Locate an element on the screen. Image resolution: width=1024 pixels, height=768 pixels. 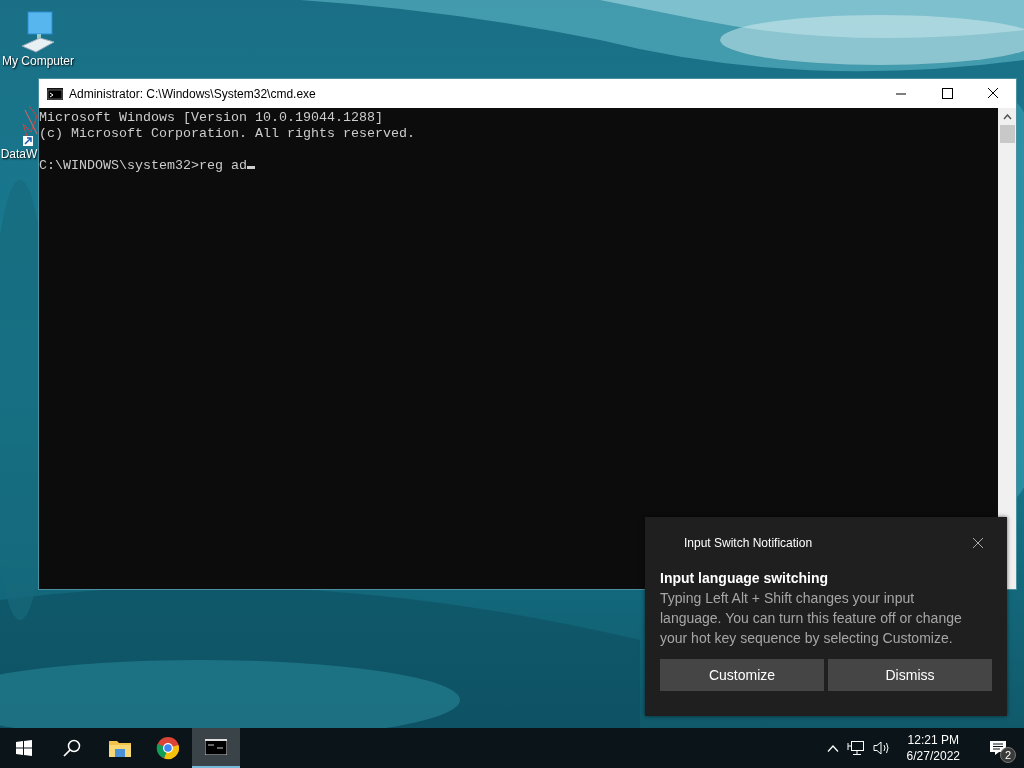
console-line: (c) Microsoft Corporation. All rights reserved. is located at coordinates (227, 134).